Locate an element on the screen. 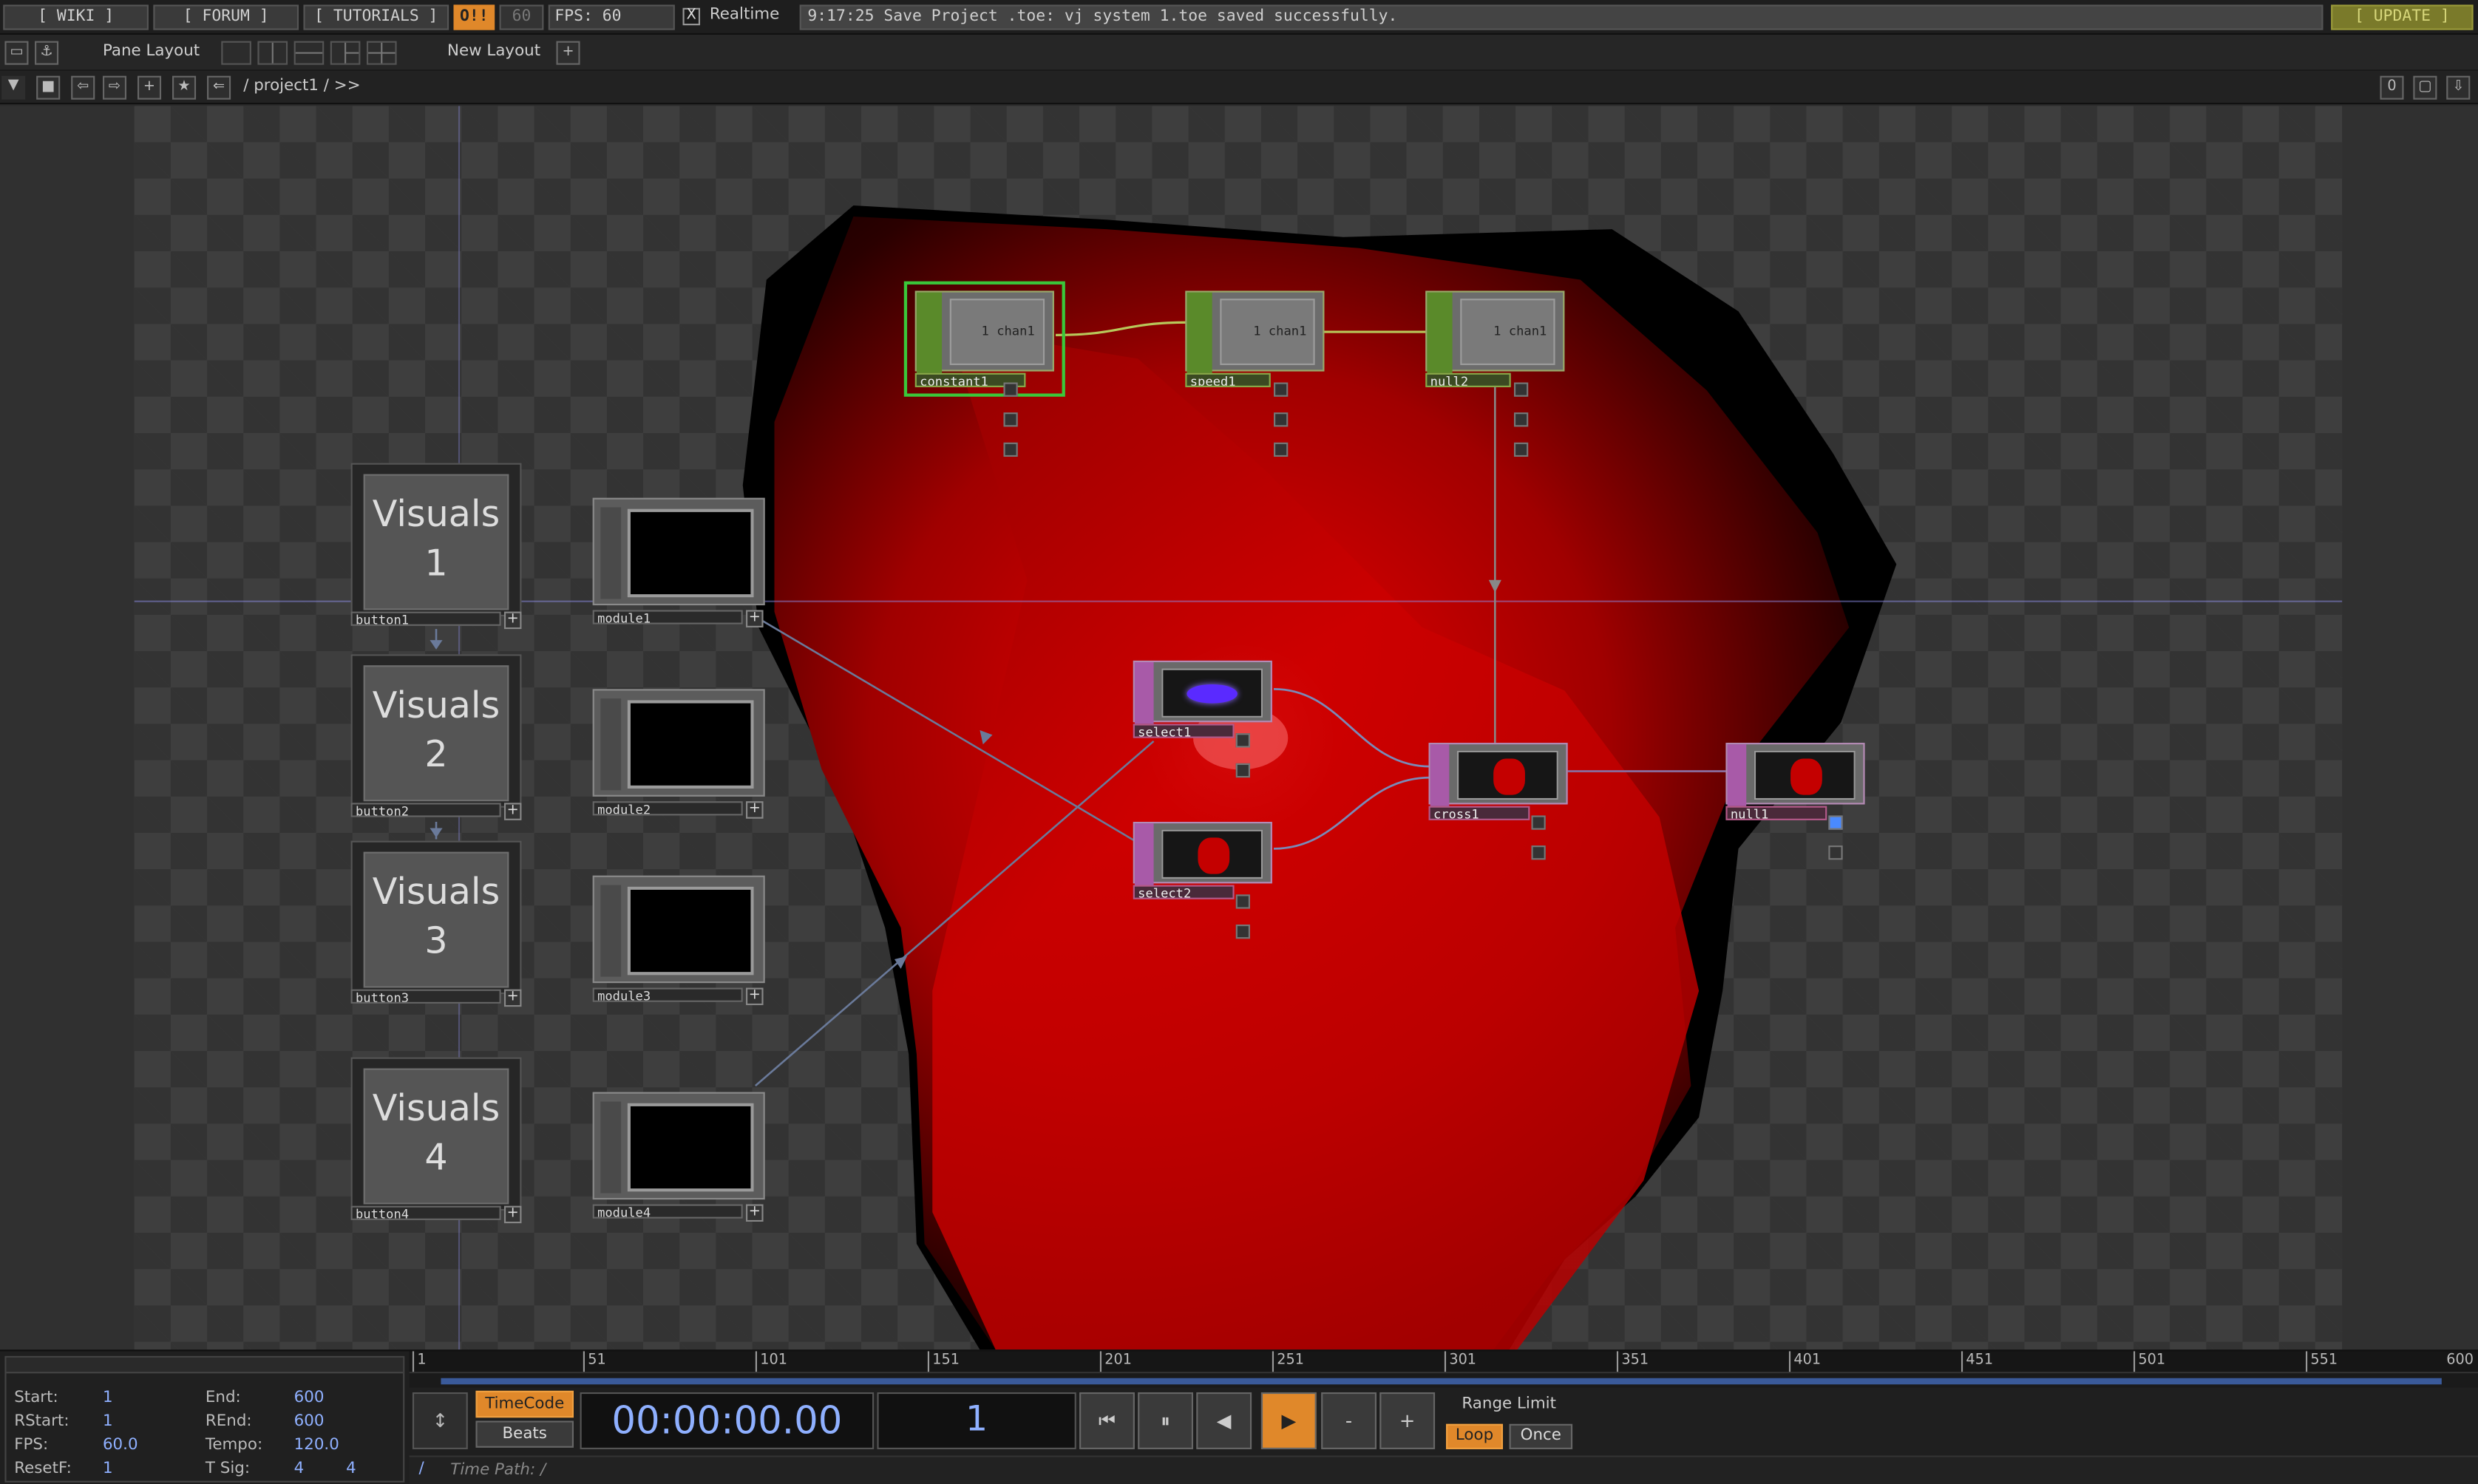 This screenshot has width=2478, height=1484. range-bar is located at coordinates (1441, 1381).